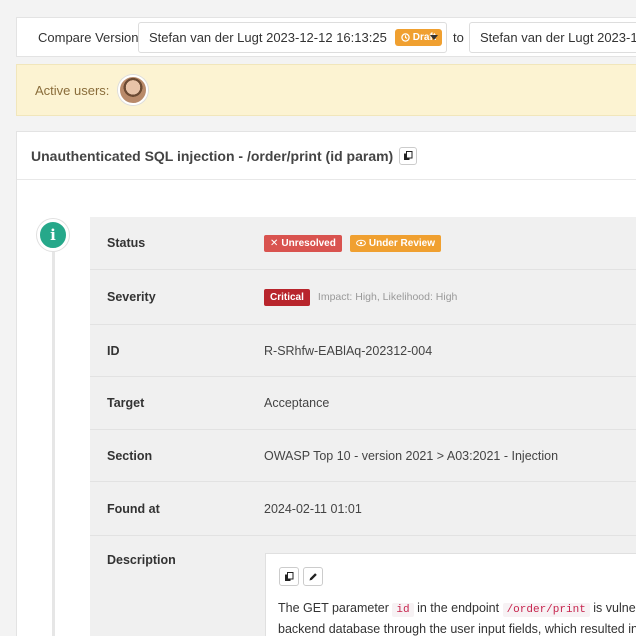 The image size is (636, 636). What do you see at coordinates (387, 297) in the screenshot?
I see `severity-detail: Impact: High, Likelihood: High` at bounding box center [387, 297].